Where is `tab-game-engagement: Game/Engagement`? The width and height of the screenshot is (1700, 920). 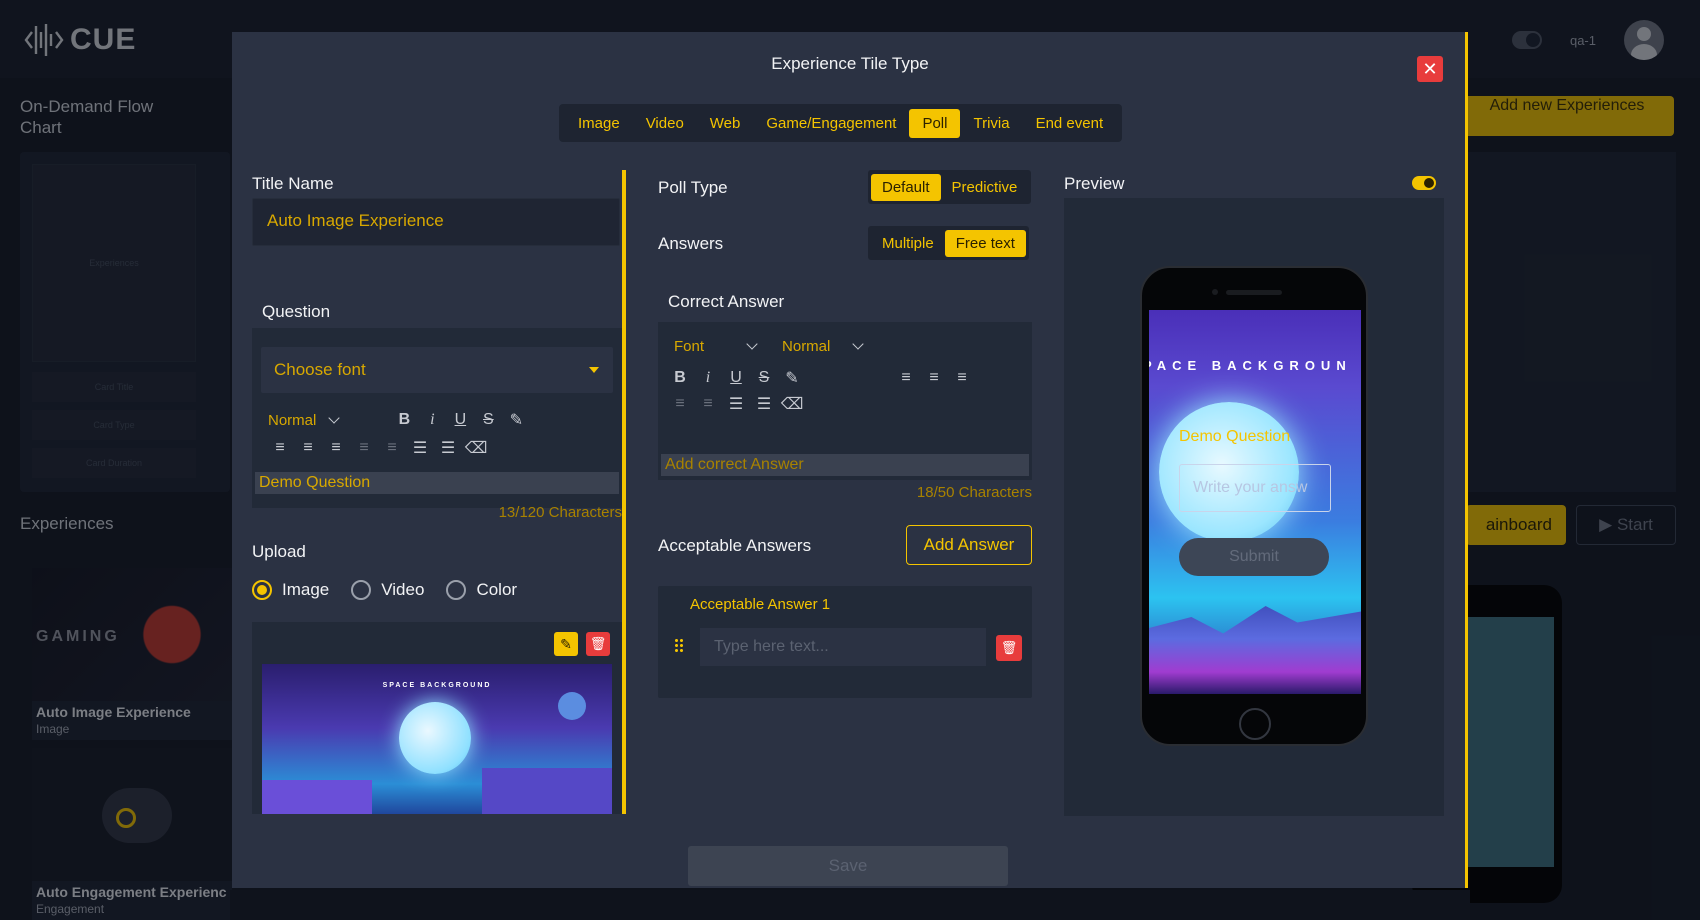
tab-game-engagement: Game/Engagement is located at coordinates (831, 123).